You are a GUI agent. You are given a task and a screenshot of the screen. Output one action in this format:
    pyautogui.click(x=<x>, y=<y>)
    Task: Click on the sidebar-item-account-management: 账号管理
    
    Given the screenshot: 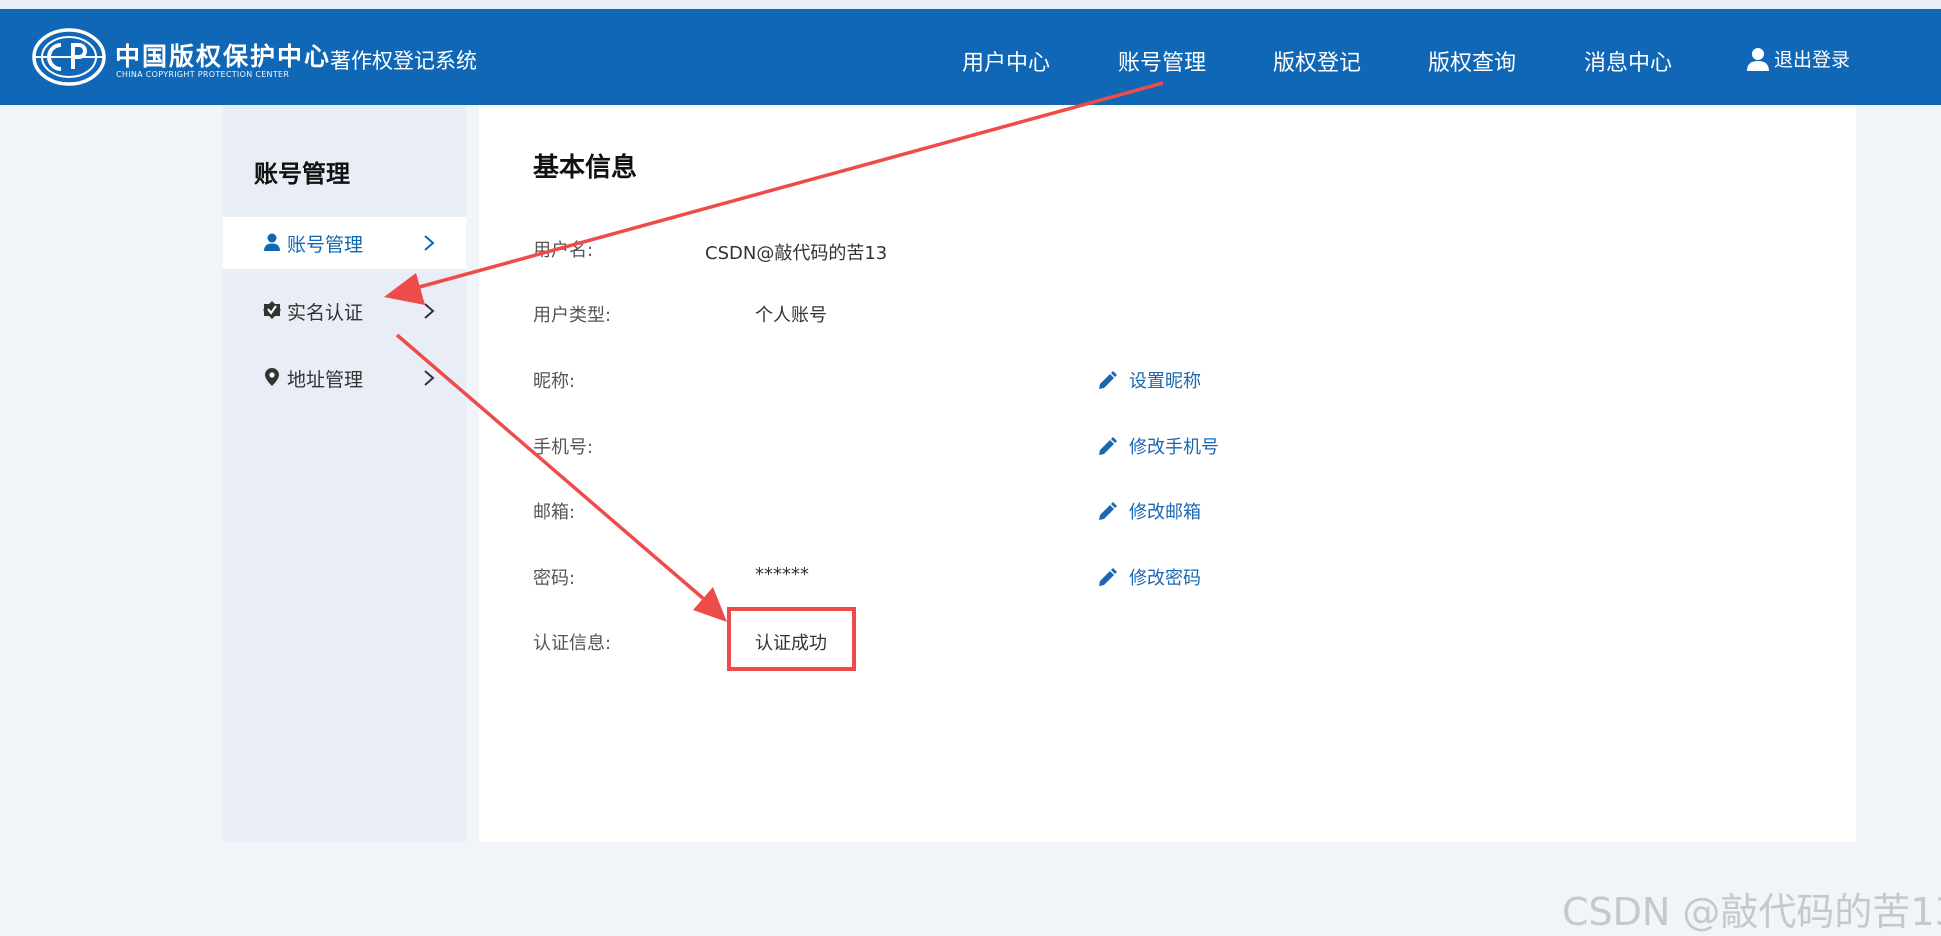 What is the action you would take?
    pyautogui.click(x=344, y=243)
    